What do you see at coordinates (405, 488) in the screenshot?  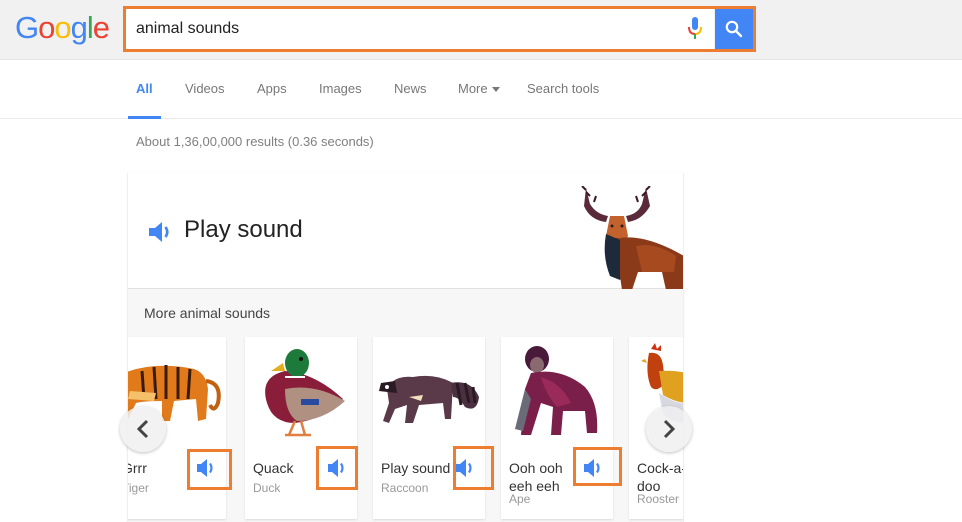 I see `animal-name: Raccoon` at bounding box center [405, 488].